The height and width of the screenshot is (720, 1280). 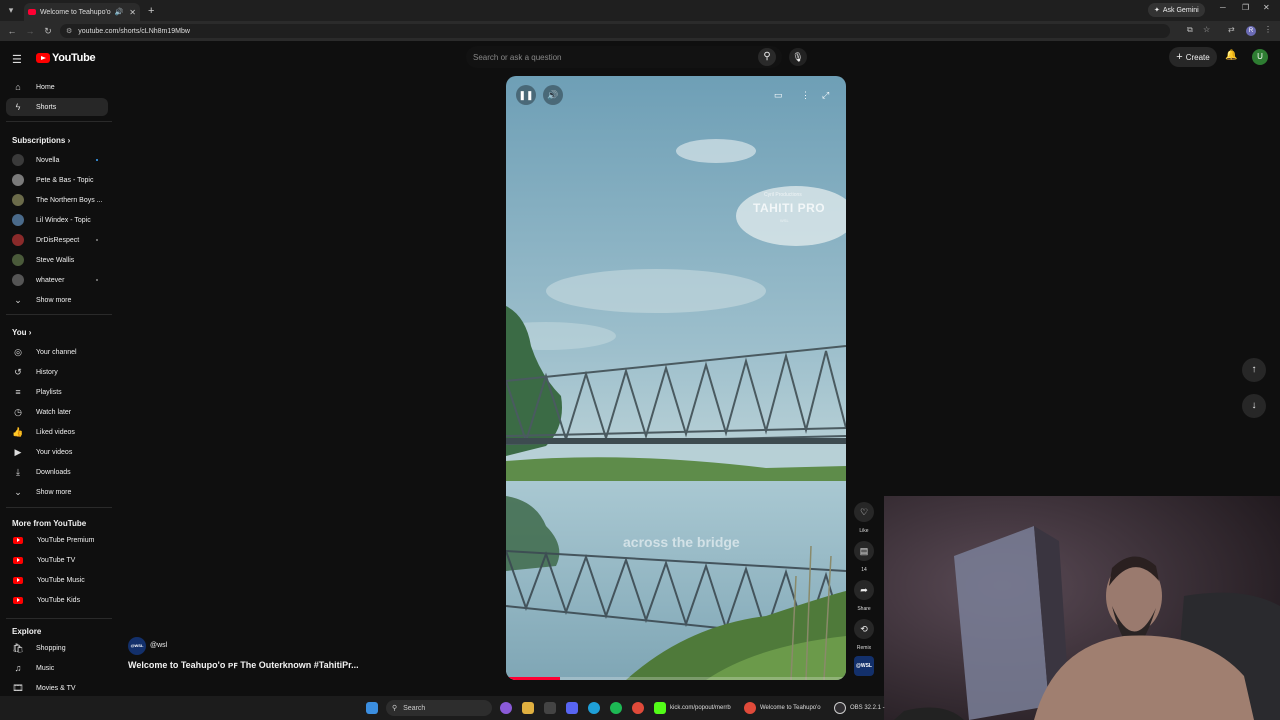 What do you see at coordinates (1190, 30) in the screenshot?
I see `install-icon: ⧉` at bounding box center [1190, 30].